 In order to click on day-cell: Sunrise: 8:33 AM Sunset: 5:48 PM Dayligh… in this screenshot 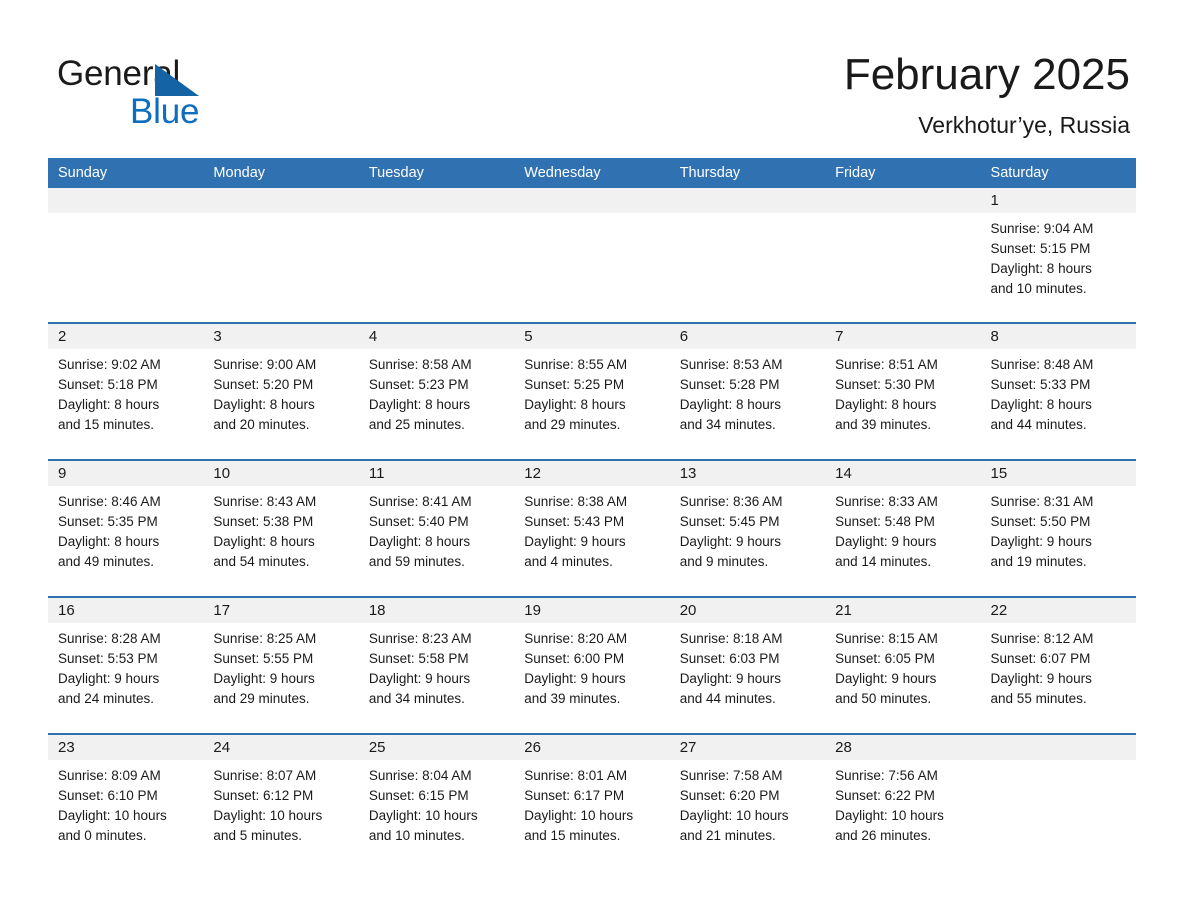, I will do `click(902, 541)`.